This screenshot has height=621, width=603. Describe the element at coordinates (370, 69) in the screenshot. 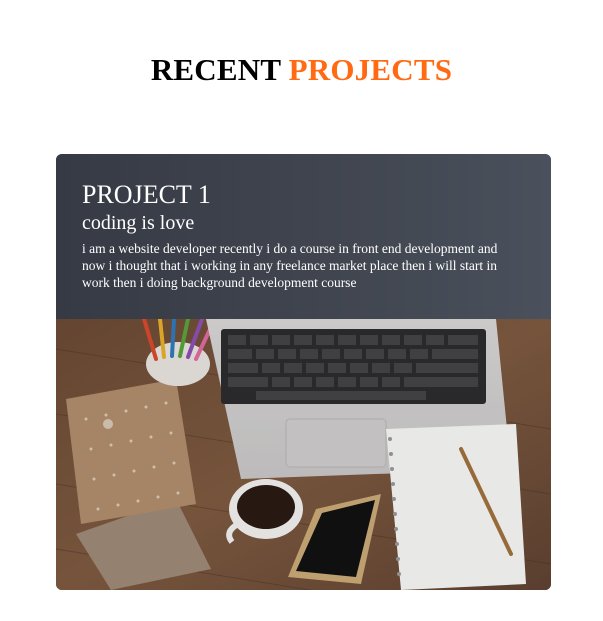

I see `section-title-word-projects: PROJECTS` at that location.